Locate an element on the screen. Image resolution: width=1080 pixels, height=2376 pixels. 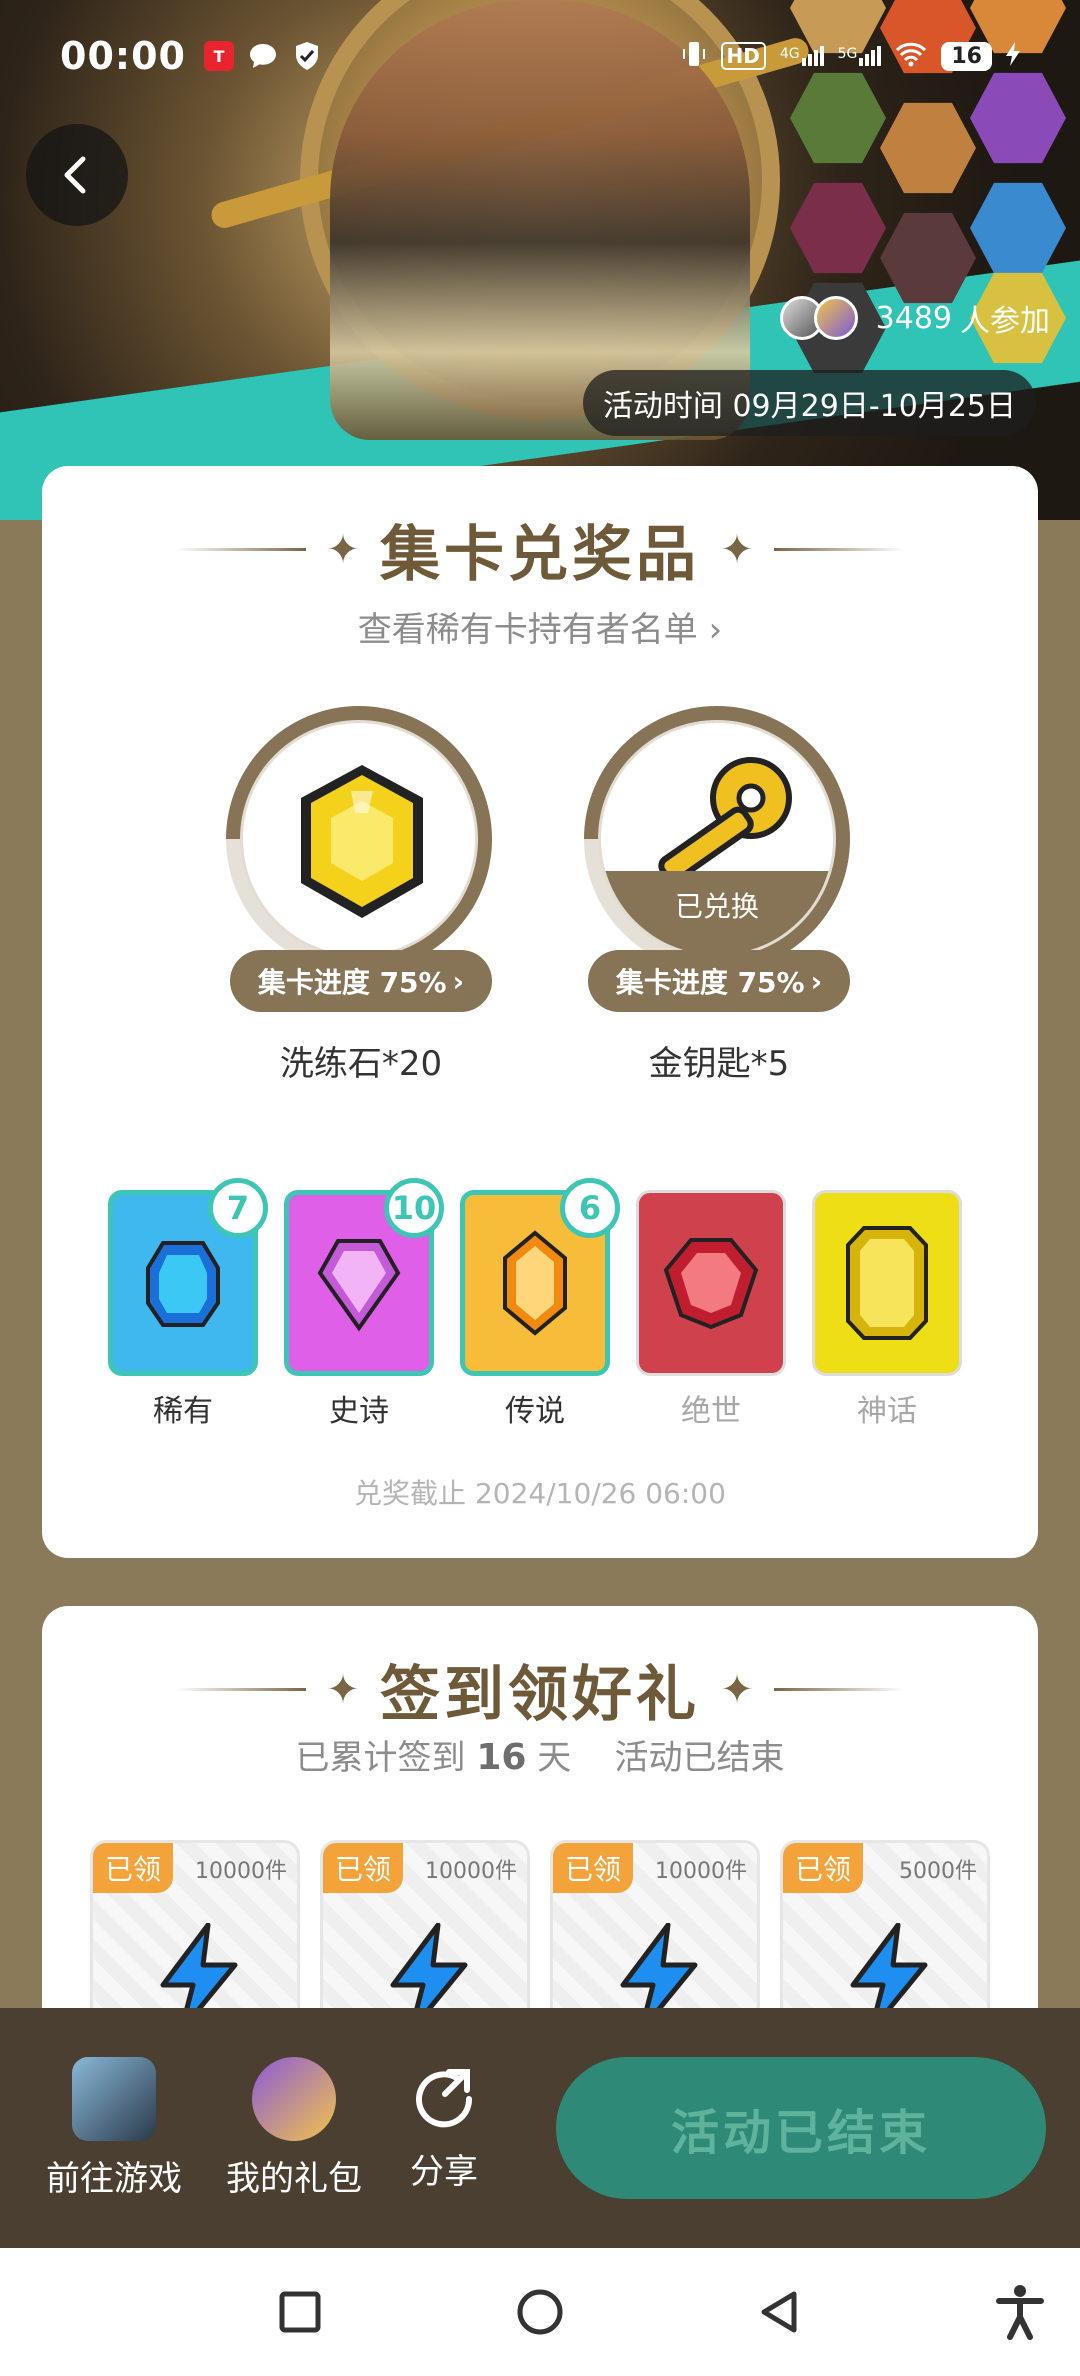
home-button is located at coordinates (540, 2312).